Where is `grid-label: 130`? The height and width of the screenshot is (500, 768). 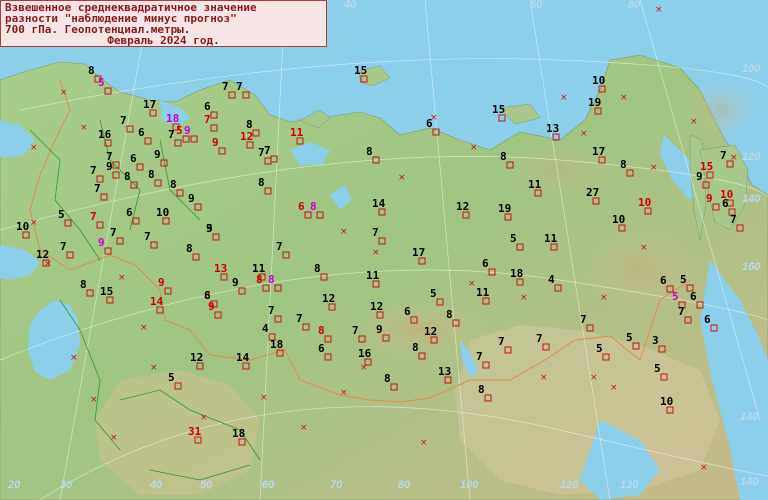
grid-label: 130 is located at coordinates (629, 485).